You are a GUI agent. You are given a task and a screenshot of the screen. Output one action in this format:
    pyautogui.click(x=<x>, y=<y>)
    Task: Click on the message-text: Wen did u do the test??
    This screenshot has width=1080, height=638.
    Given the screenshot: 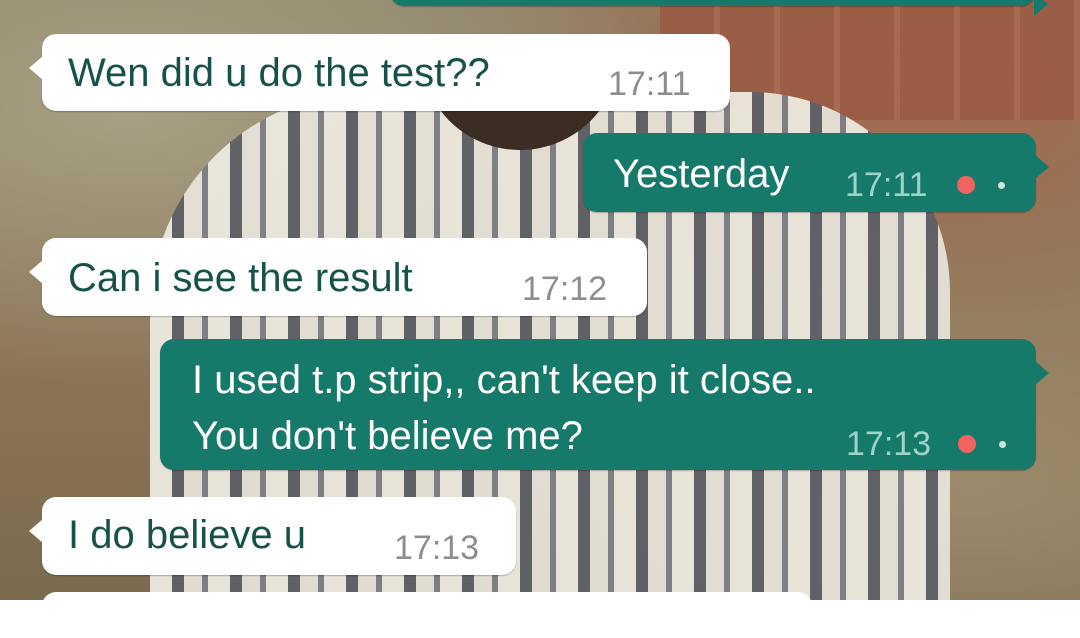 What is the action you would take?
    pyautogui.click(x=279, y=73)
    